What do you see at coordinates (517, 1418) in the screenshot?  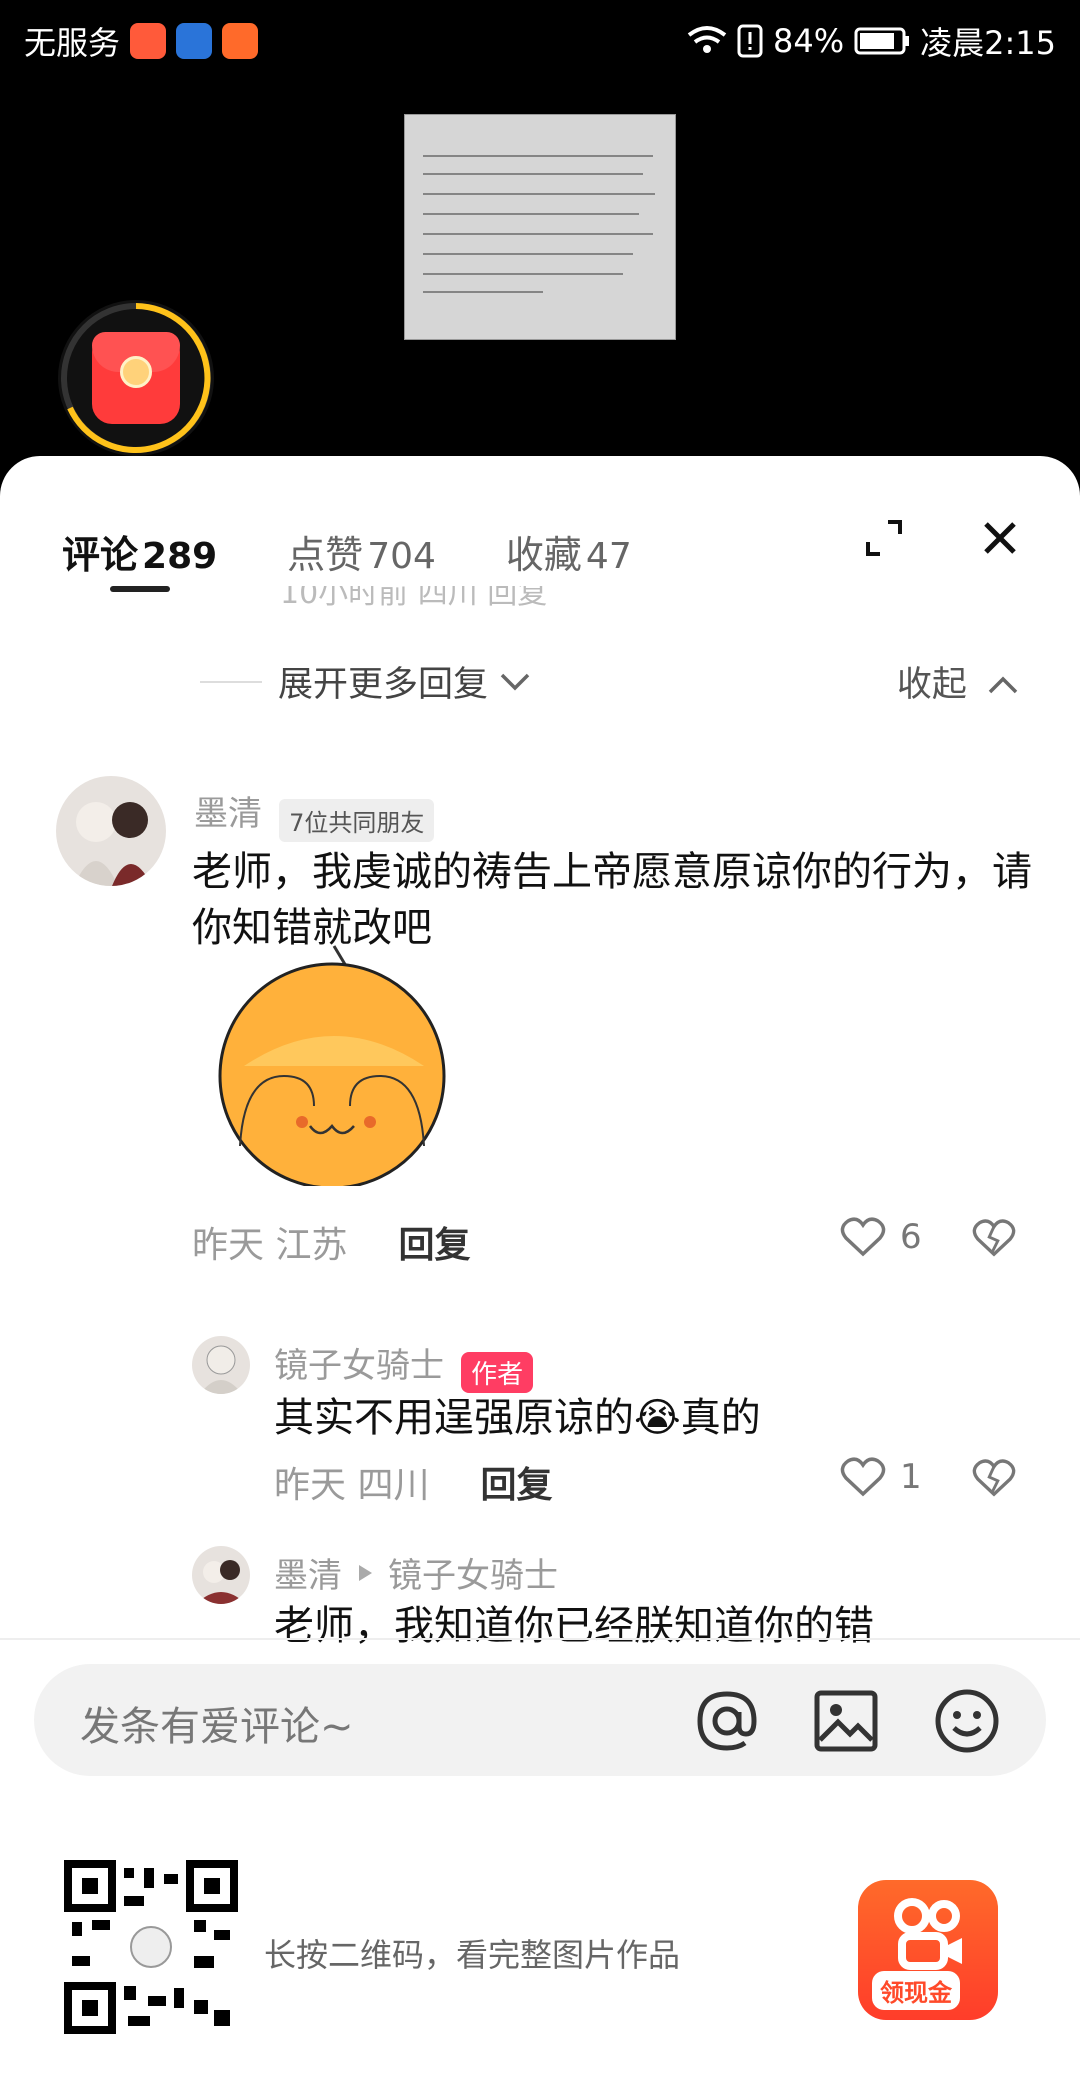 I see `reply-text: 其实不用逞强原谅的😭真的` at bounding box center [517, 1418].